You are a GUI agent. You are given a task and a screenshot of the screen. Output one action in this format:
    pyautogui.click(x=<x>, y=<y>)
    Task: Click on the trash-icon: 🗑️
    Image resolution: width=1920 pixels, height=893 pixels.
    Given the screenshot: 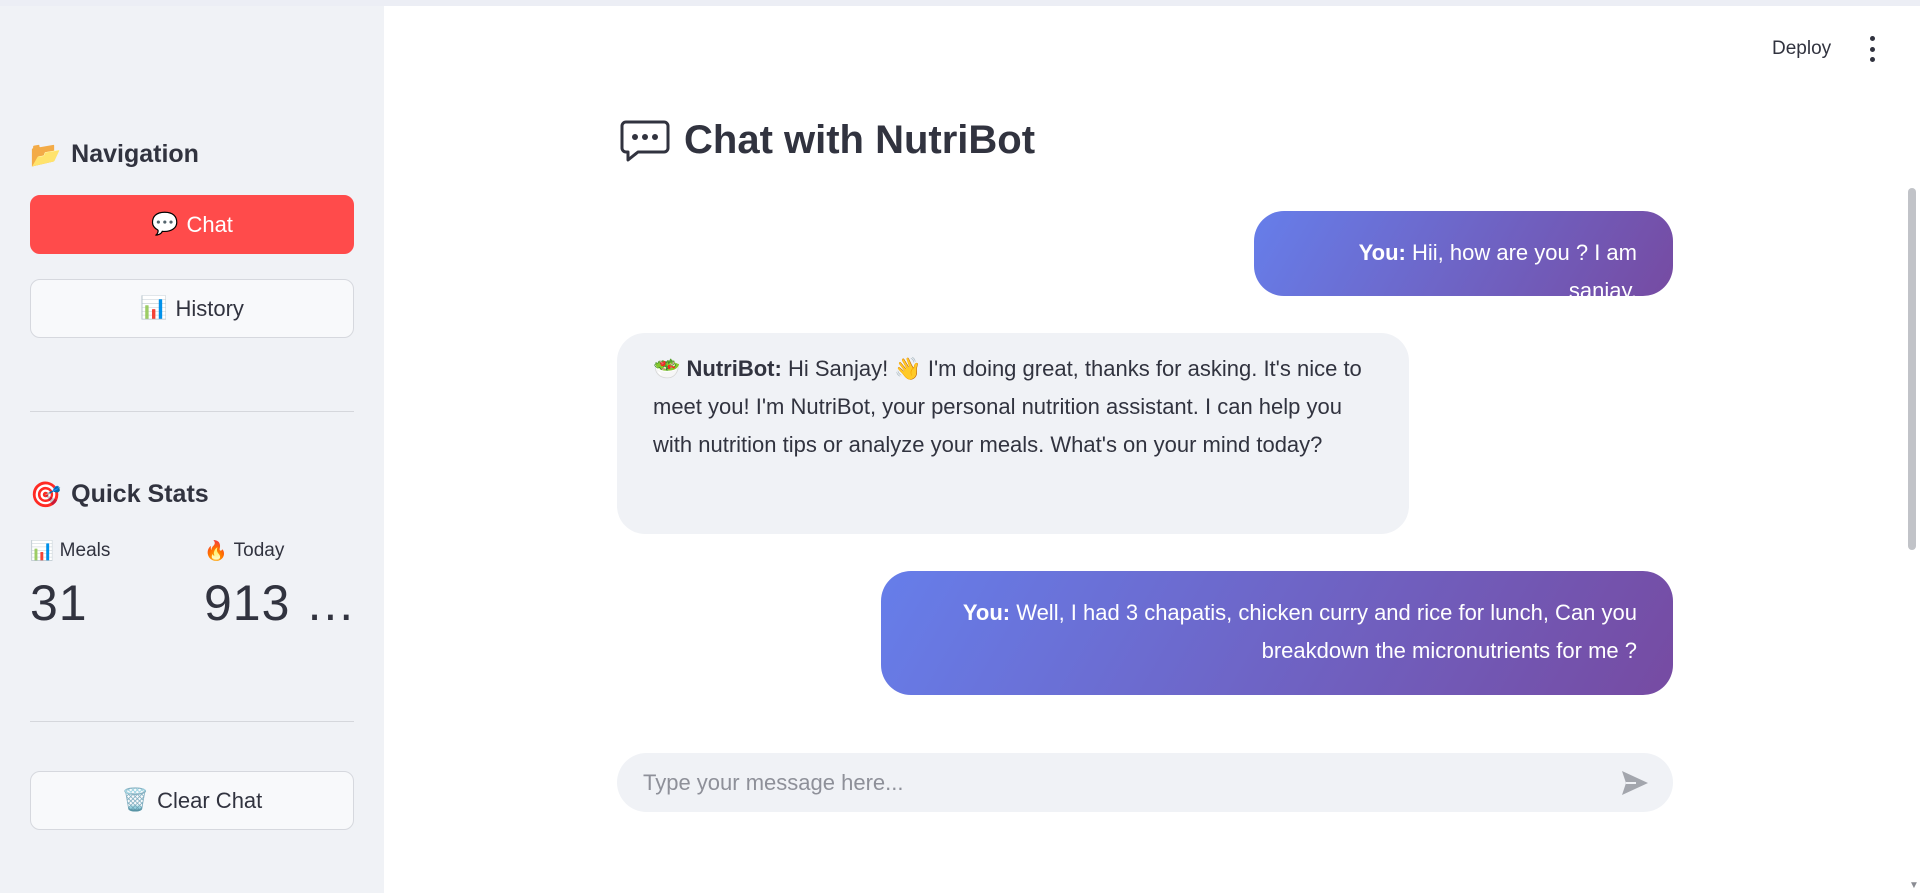 What is the action you would take?
    pyautogui.click(x=135, y=800)
    